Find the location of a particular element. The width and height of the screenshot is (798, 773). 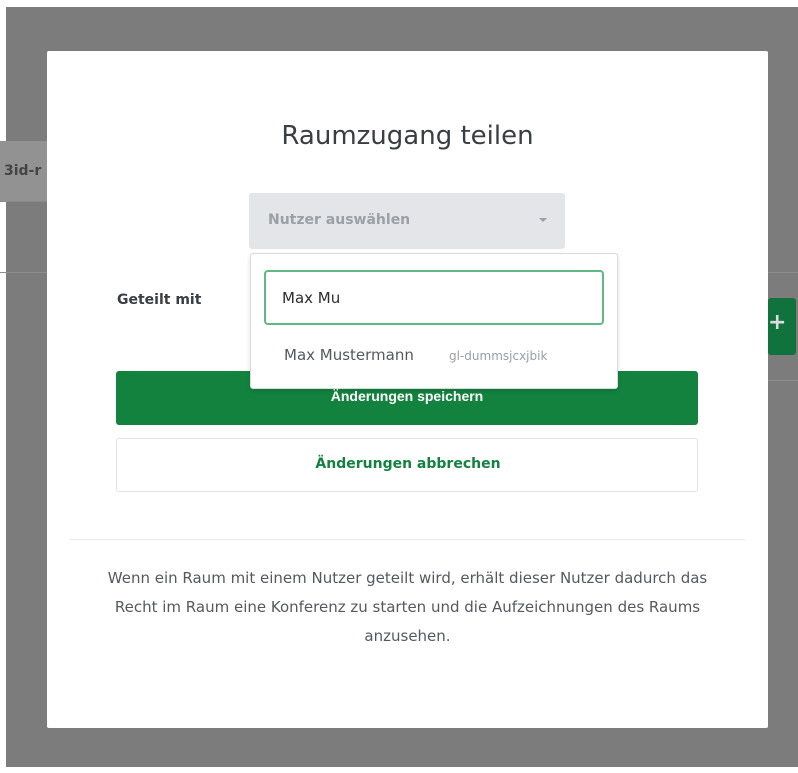

user-option-name: Max Mustermann is located at coordinates (349, 355).